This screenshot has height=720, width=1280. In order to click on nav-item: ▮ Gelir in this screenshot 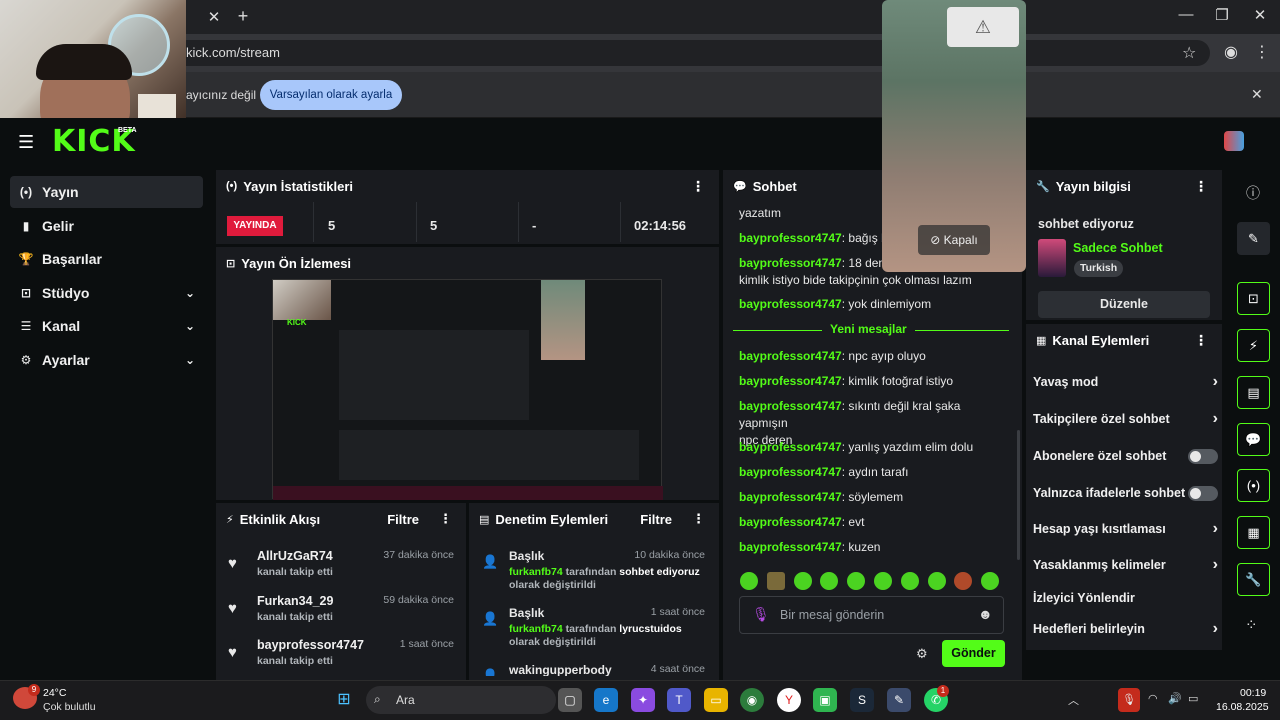, I will do `click(106, 226)`.